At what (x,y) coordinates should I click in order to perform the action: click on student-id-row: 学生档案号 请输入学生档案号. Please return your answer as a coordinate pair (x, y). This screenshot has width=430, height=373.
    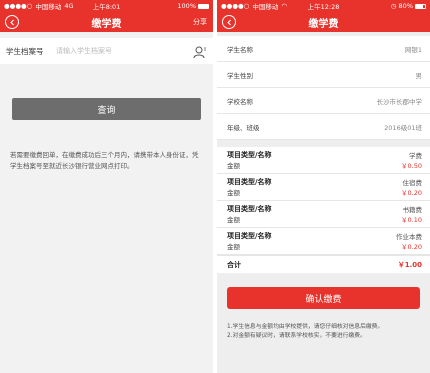
    Looking at the image, I should click on (106, 51).